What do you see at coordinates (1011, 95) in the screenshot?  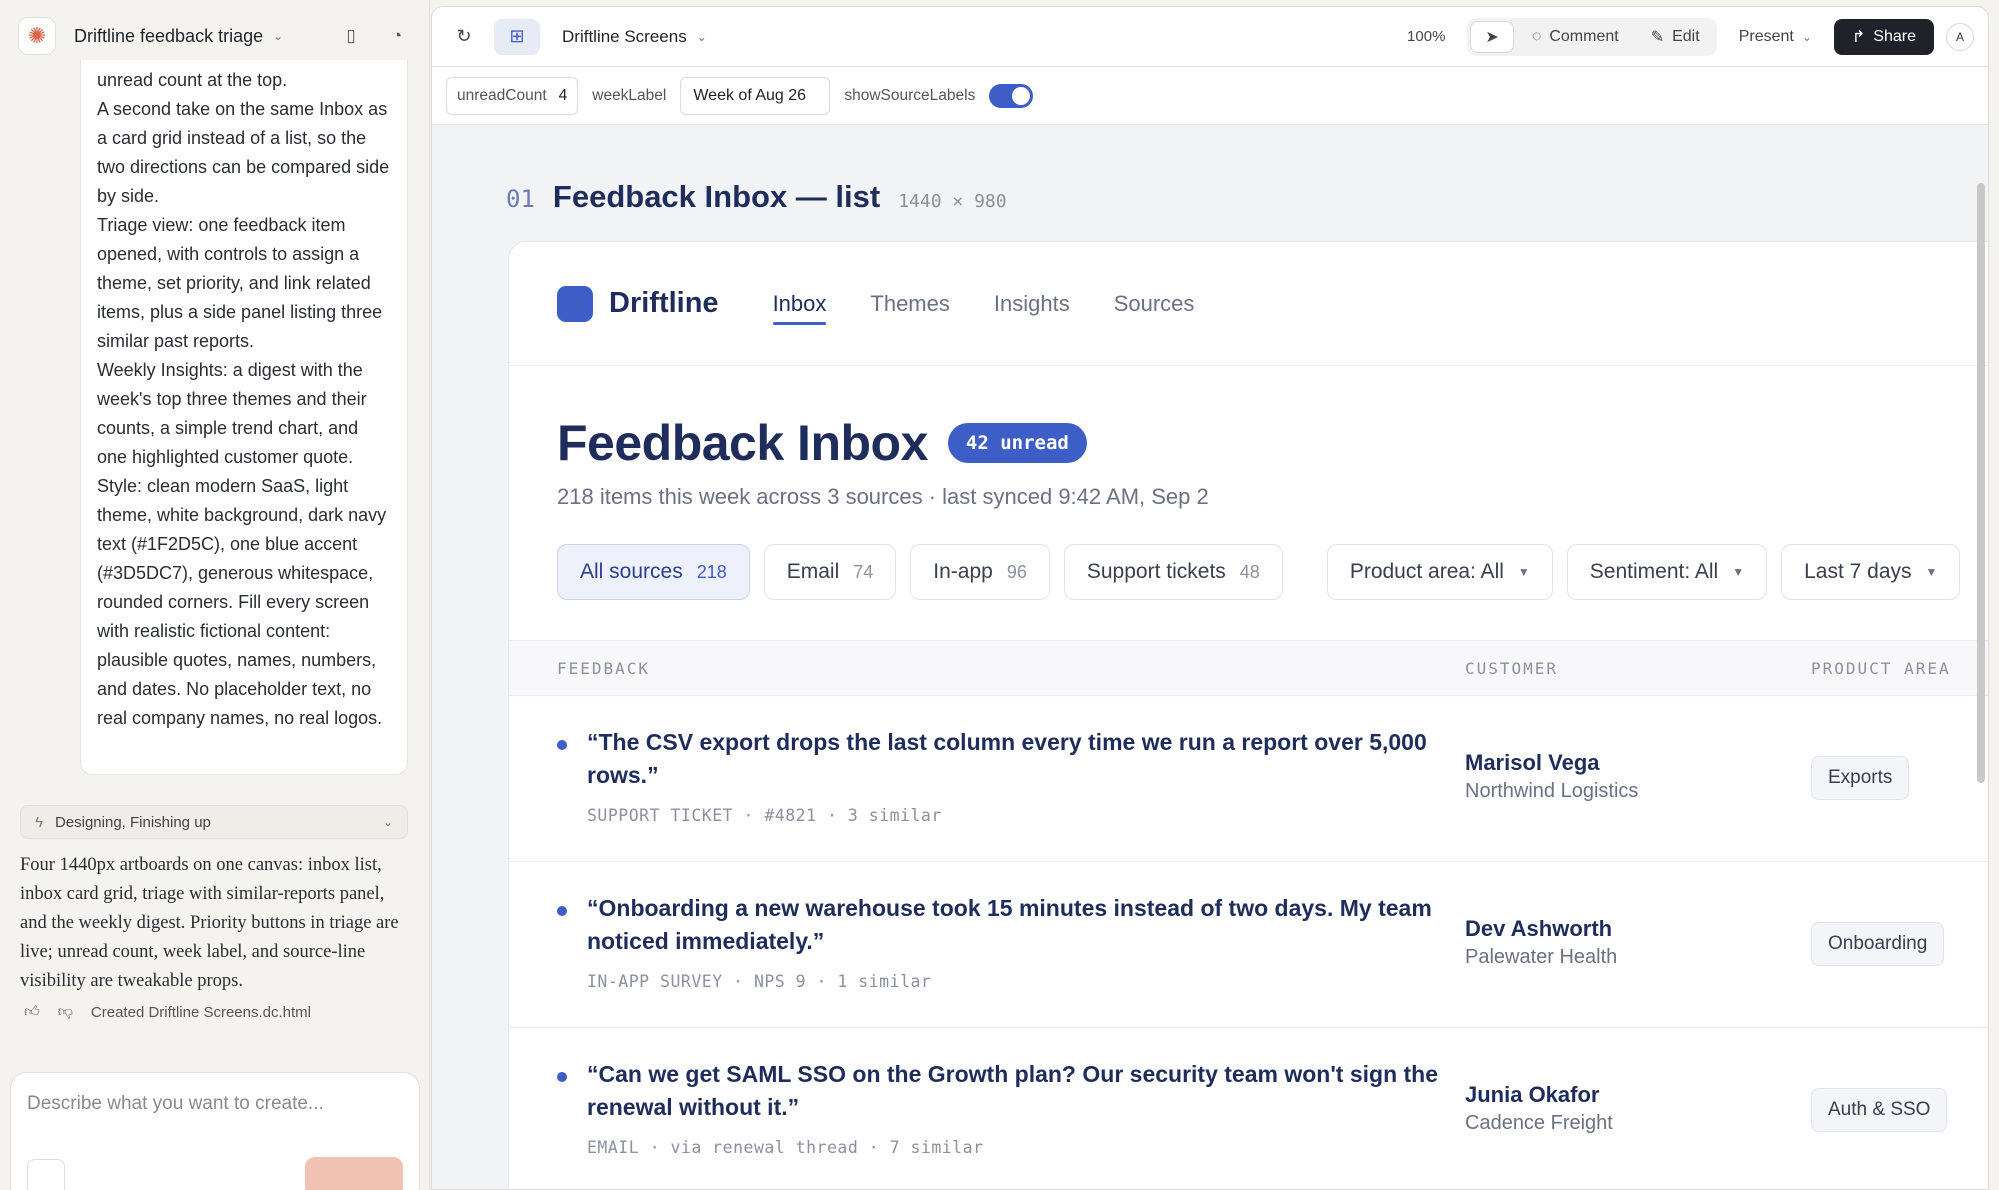 I see `show-source-labels-toggle` at bounding box center [1011, 95].